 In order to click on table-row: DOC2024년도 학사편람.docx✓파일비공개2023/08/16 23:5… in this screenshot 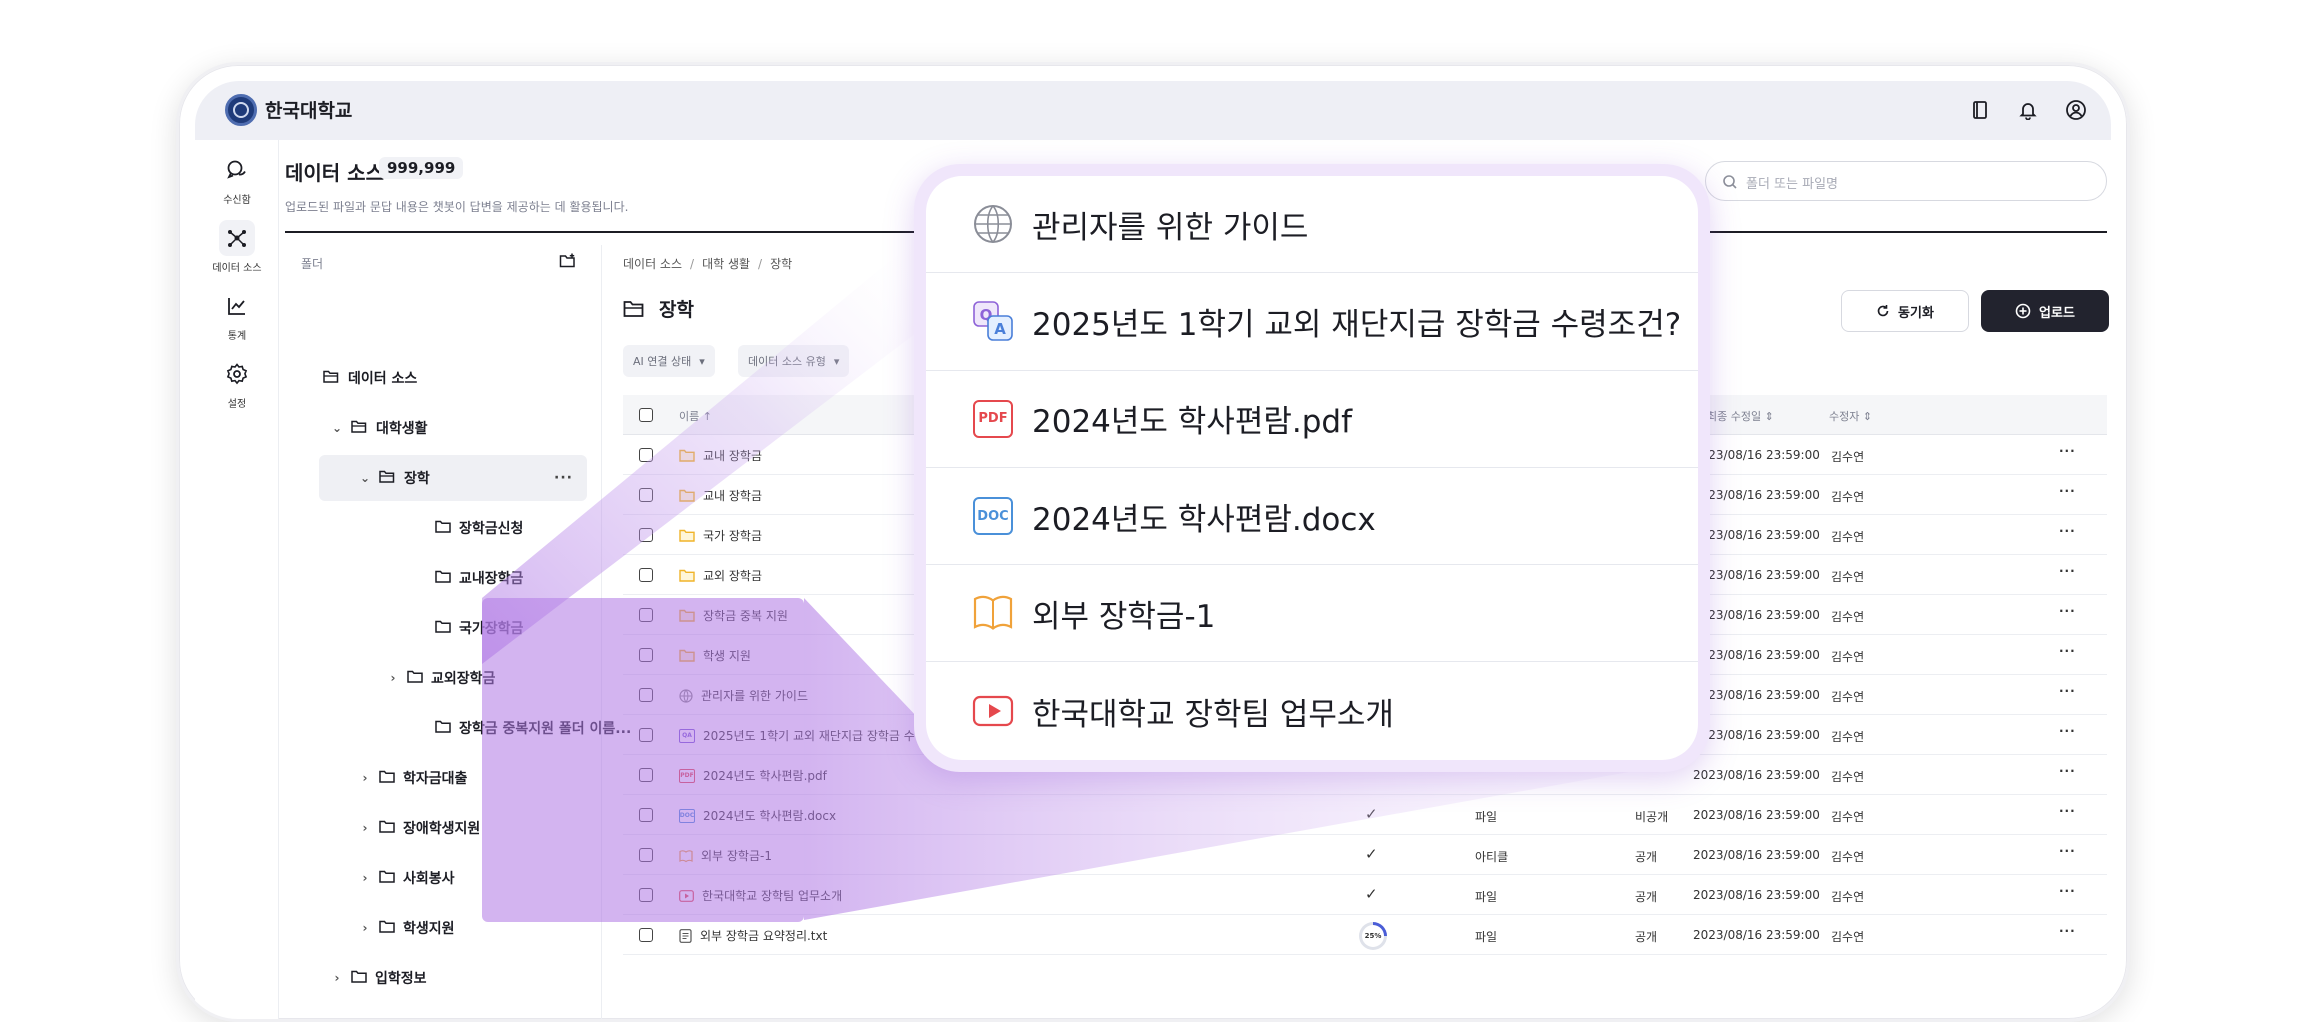, I will do `click(1365, 815)`.